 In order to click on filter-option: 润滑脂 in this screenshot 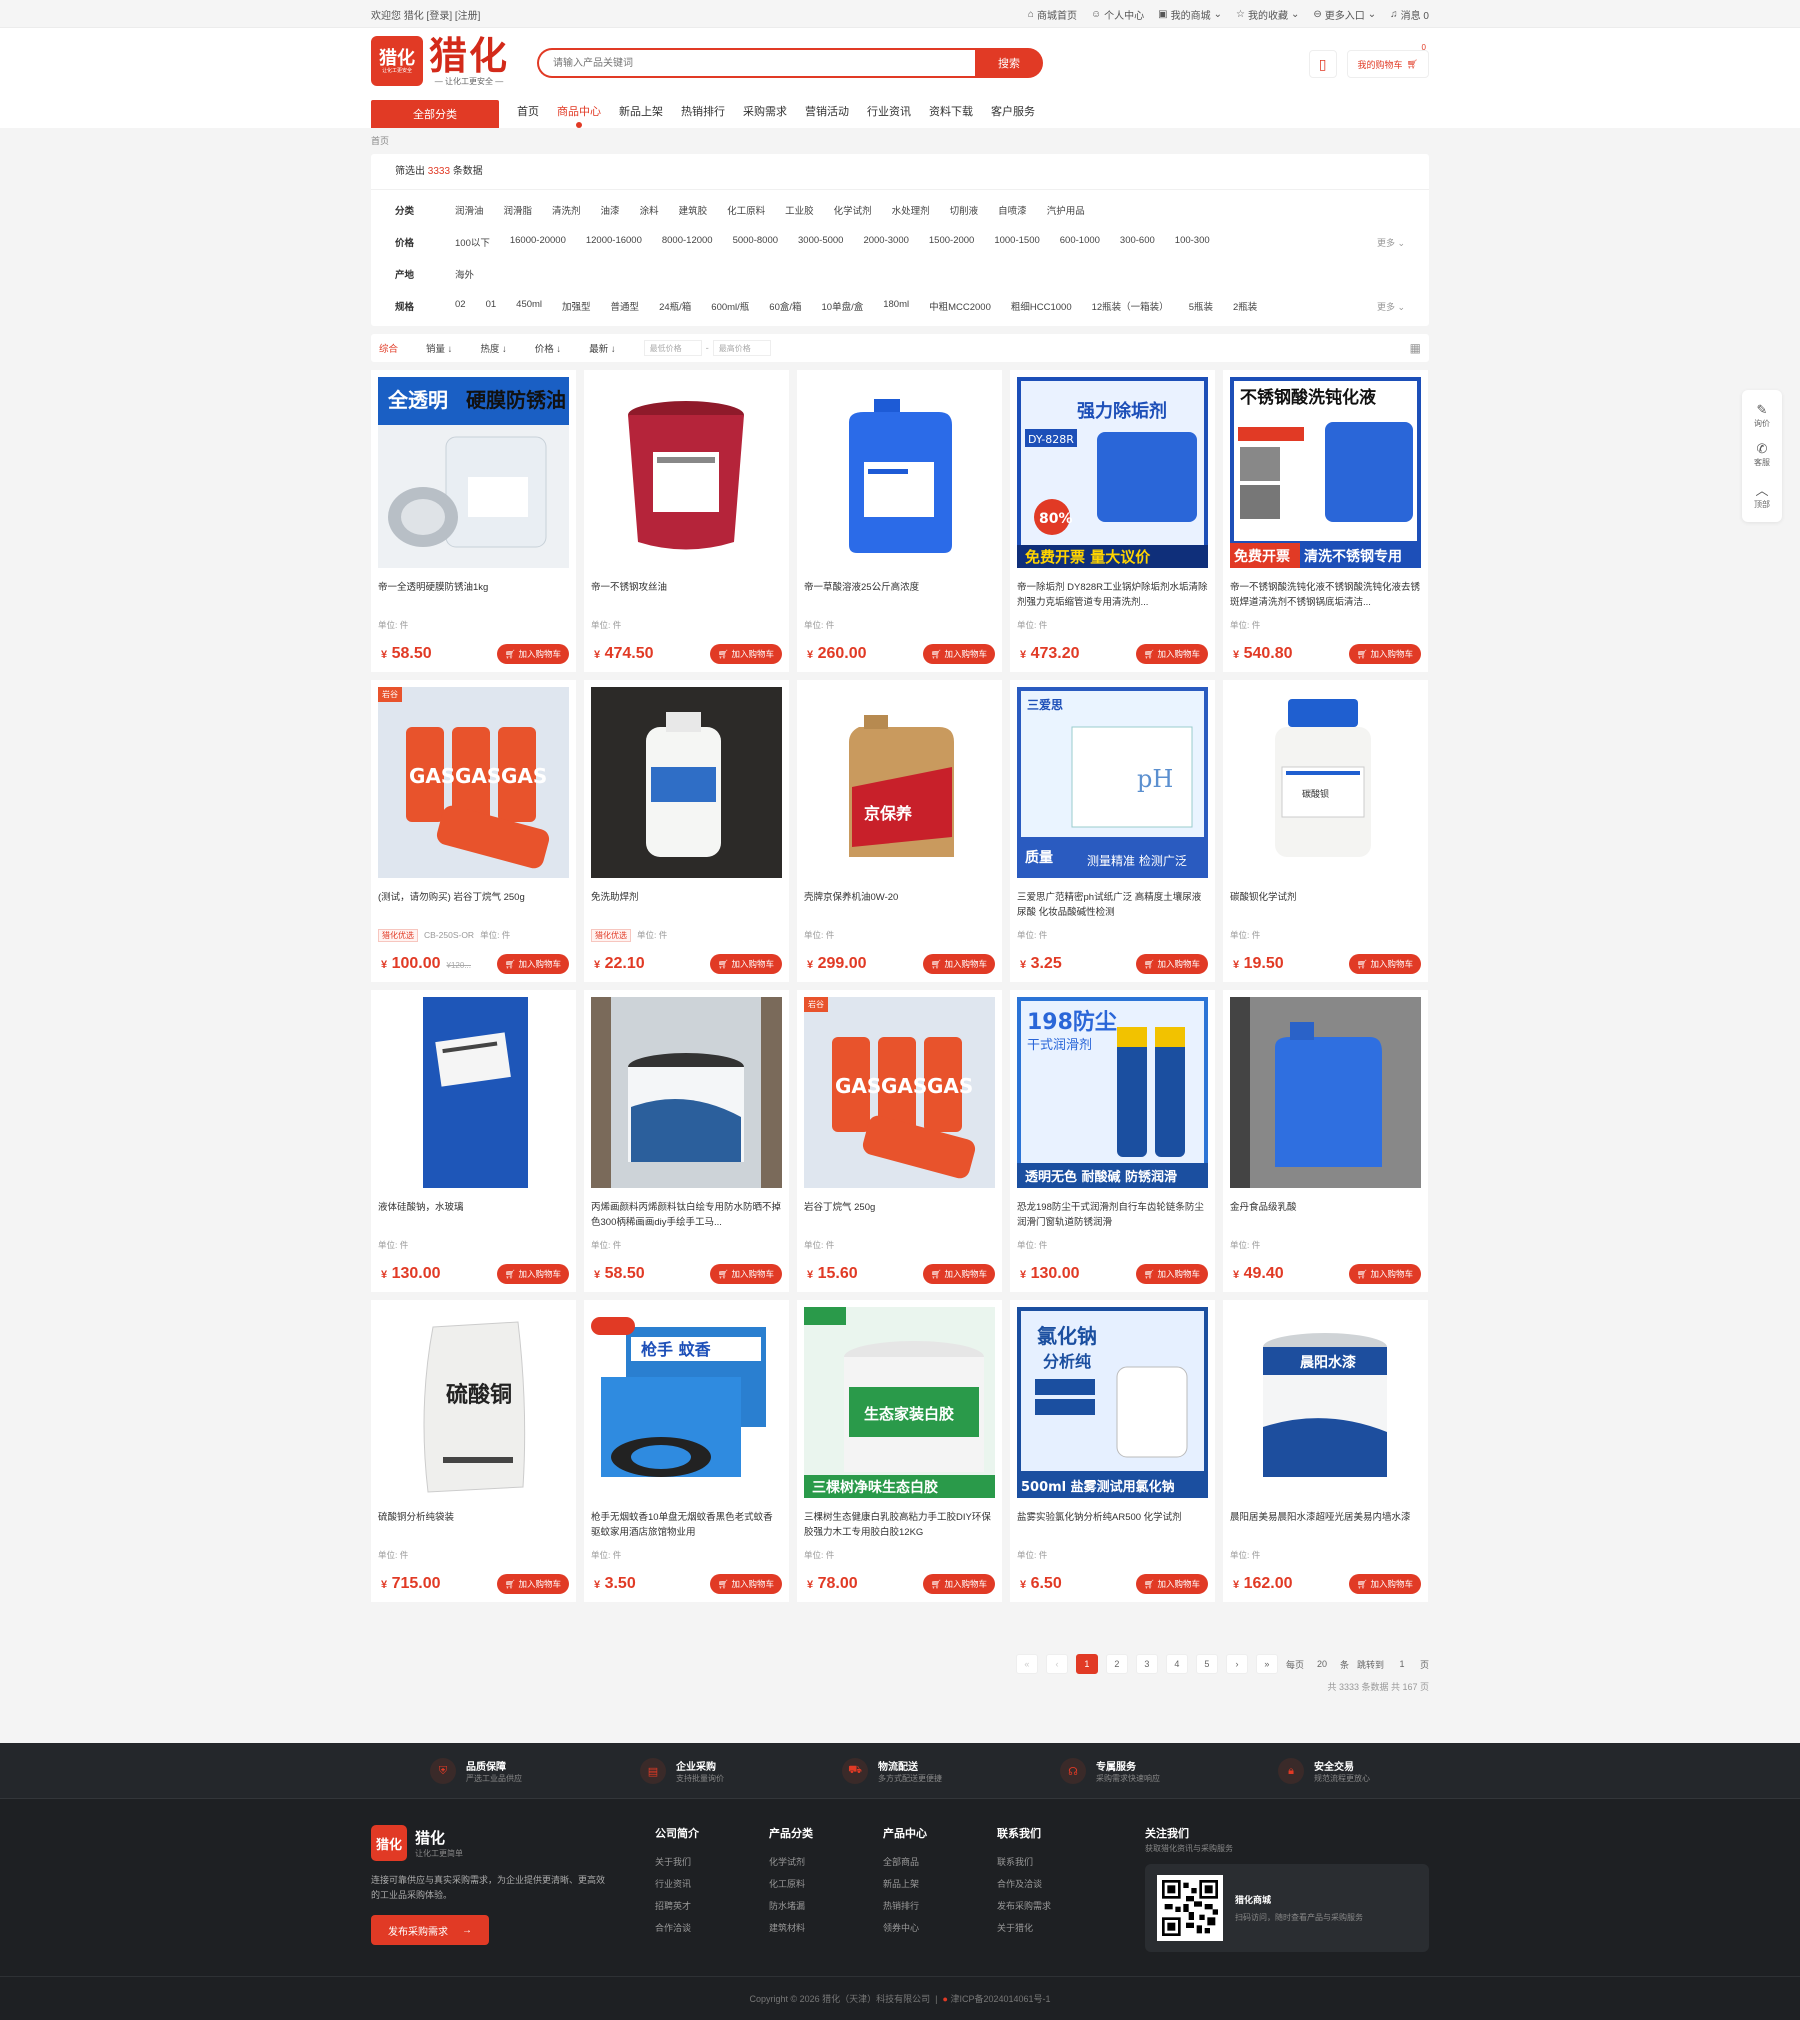, I will do `click(518, 210)`.